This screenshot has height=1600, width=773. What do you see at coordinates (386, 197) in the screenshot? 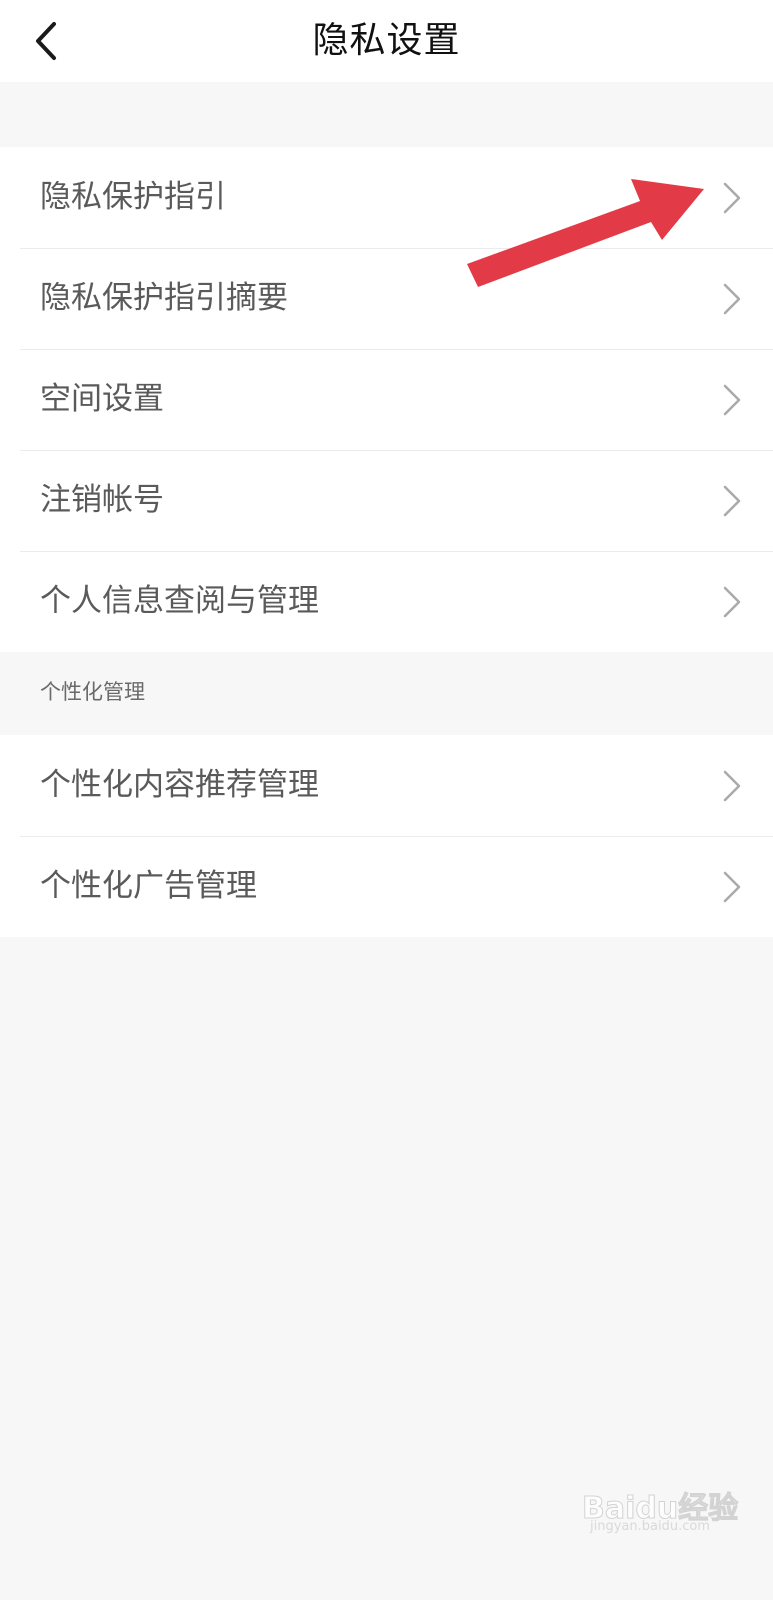
I see `menu-item-privacy-guide: 隐私保护指引` at bounding box center [386, 197].